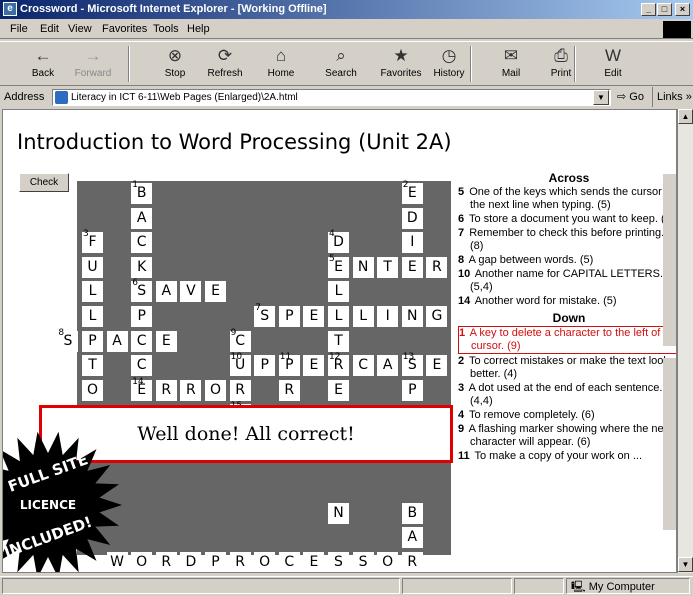 The height and width of the screenshot is (596, 693). What do you see at coordinates (682, 9) in the screenshot?
I see `close-button: ×` at bounding box center [682, 9].